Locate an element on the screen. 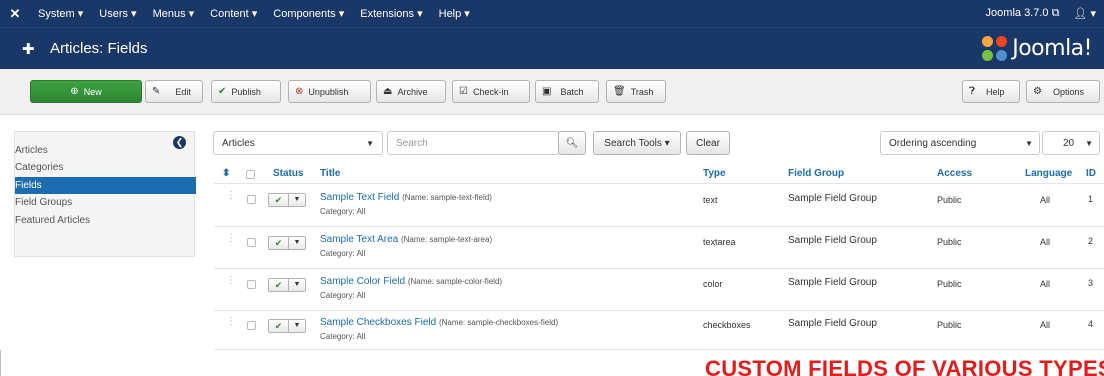 This screenshot has height=376, width=1104. unpublish-label: Unpublish is located at coordinates (328, 91).